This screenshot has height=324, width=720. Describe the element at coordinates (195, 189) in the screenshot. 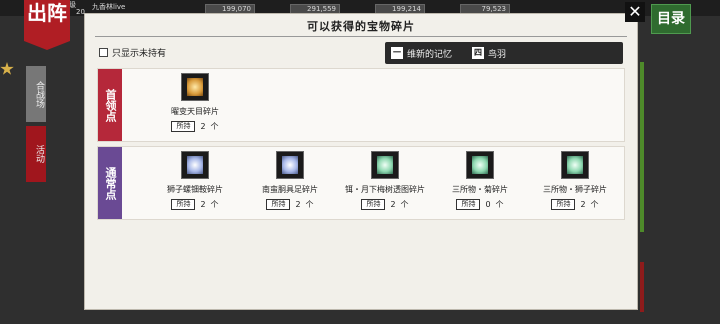

I see `fragment-name: 狮子螺钿鞍碎片` at that location.